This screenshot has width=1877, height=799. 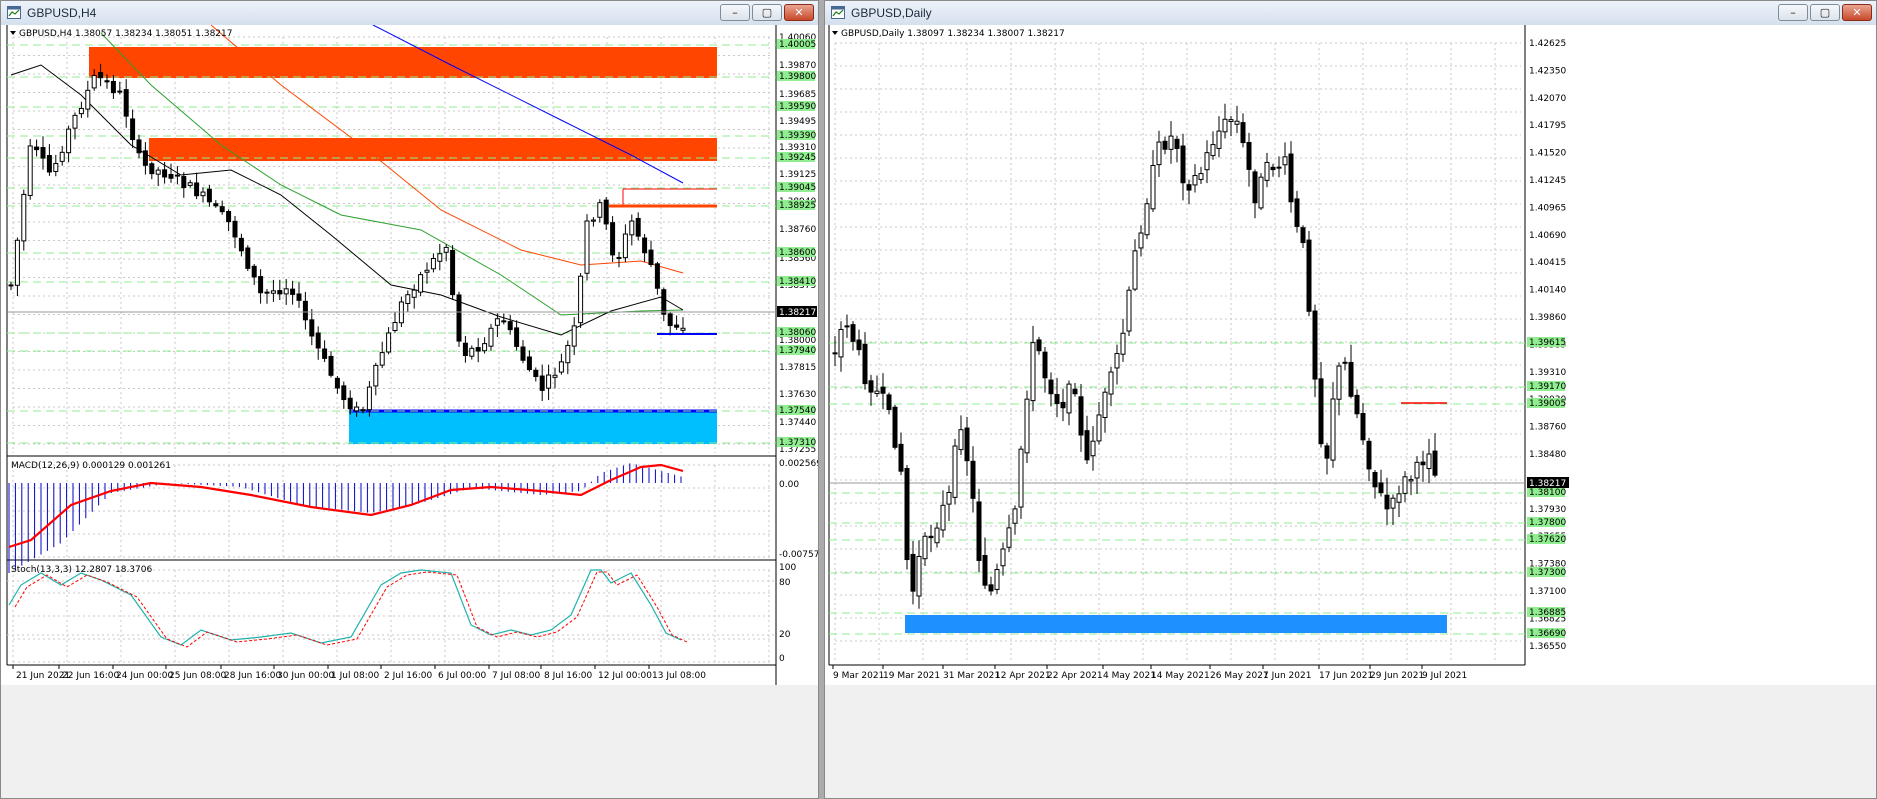 I want to click on daily-time-label: 17 Jun 2021, so click(x=1346, y=676).